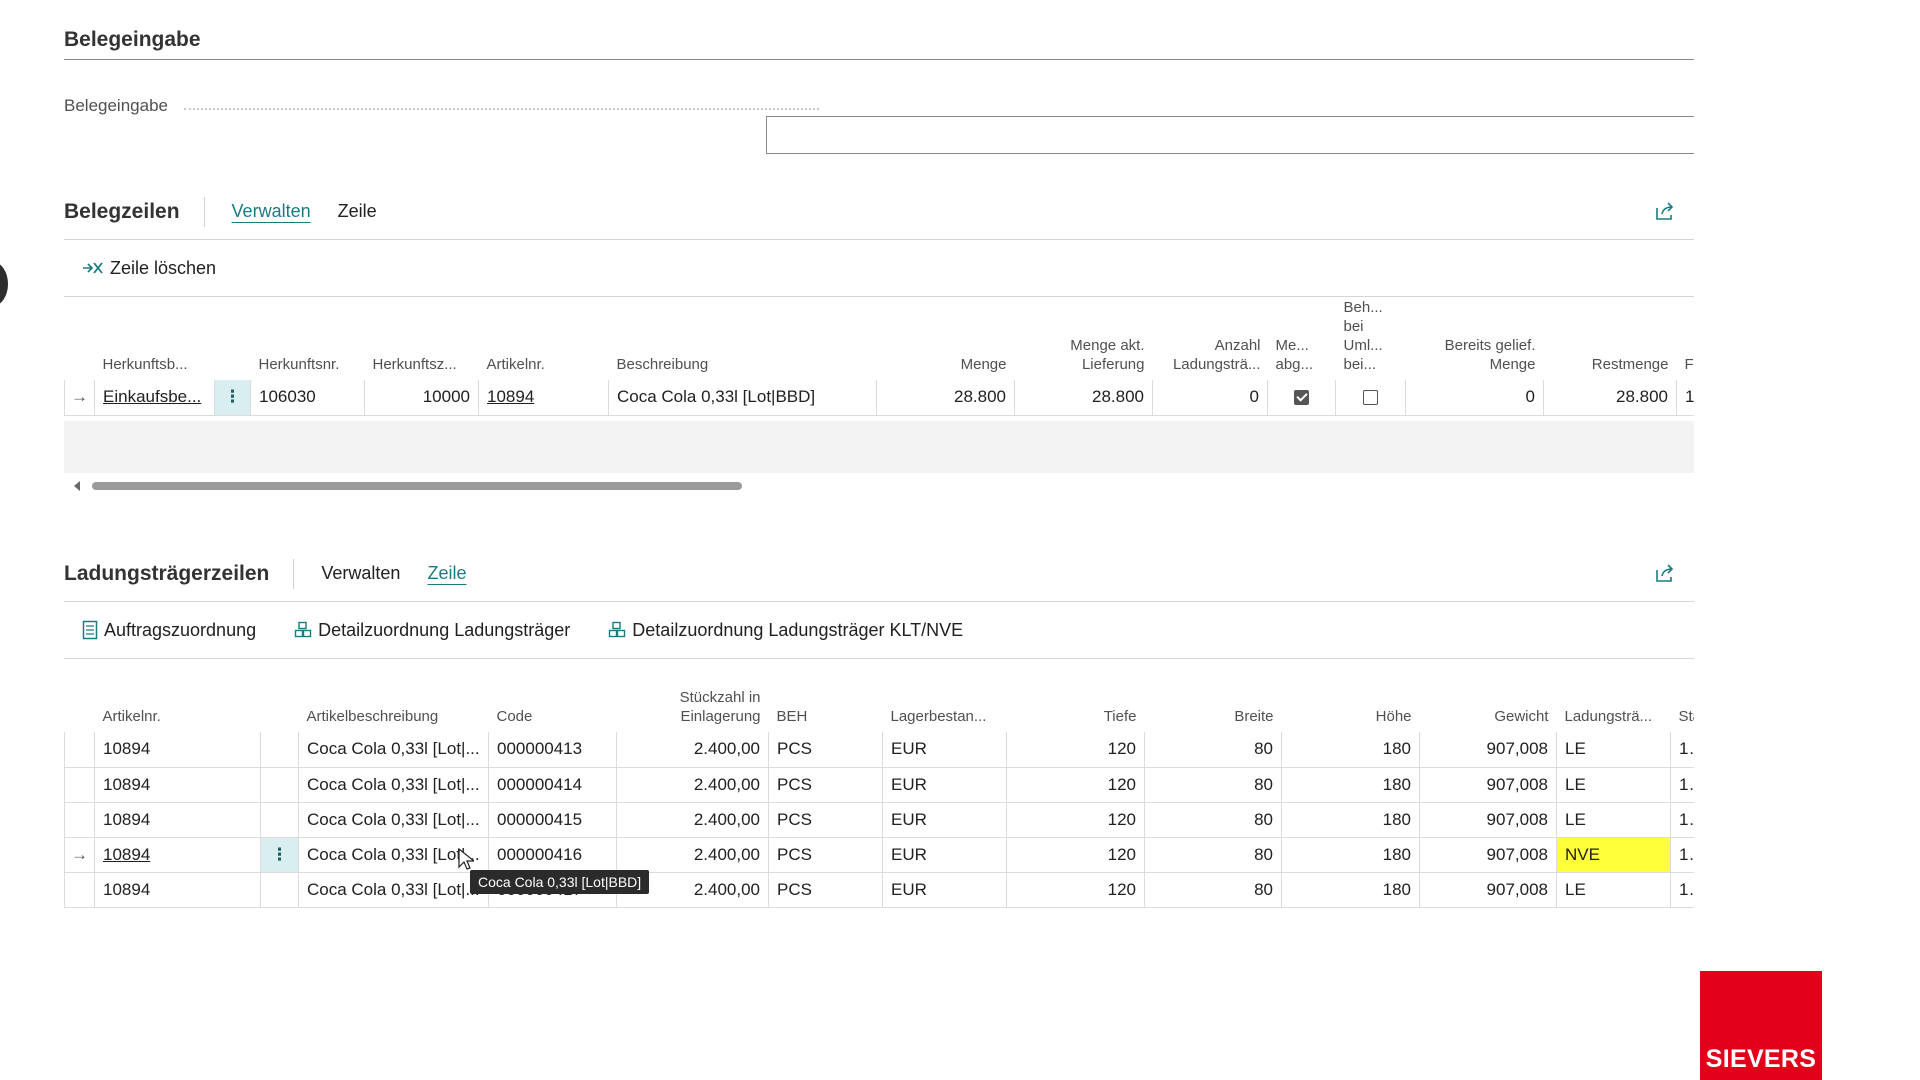 Image resolution: width=1920 pixels, height=1080 pixels. I want to click on col-beschreibung: Beschreibung, so click(743, 338).